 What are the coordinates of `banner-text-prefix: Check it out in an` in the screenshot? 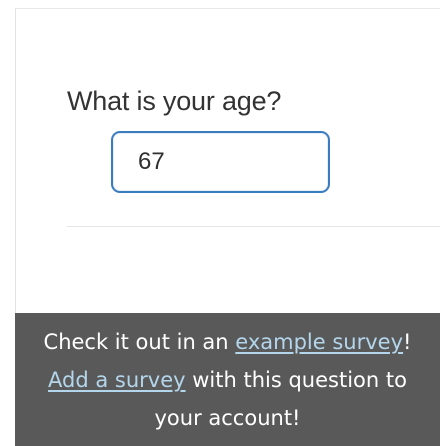 It's located at (139, 342).